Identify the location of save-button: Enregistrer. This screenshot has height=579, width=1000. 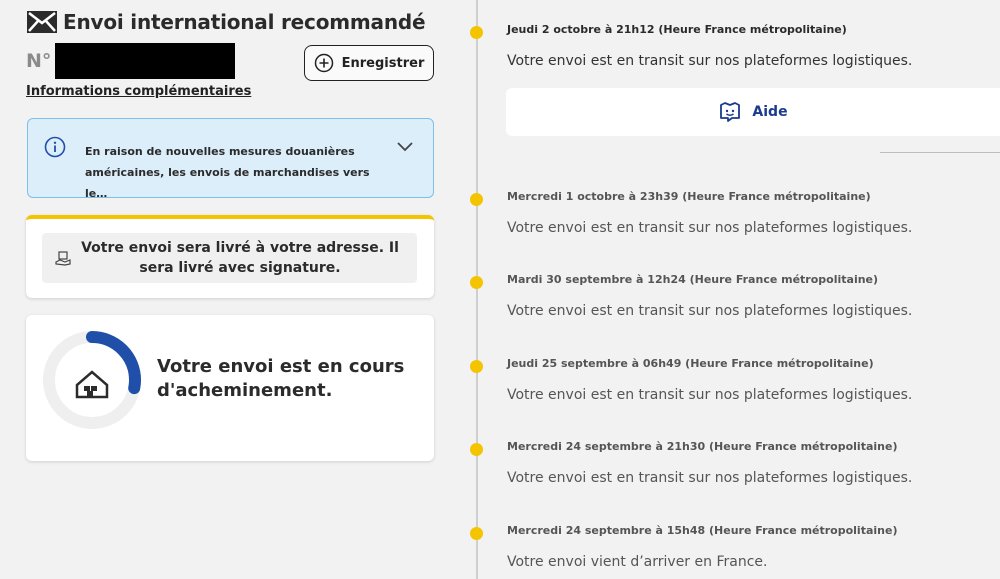
(369, 63).